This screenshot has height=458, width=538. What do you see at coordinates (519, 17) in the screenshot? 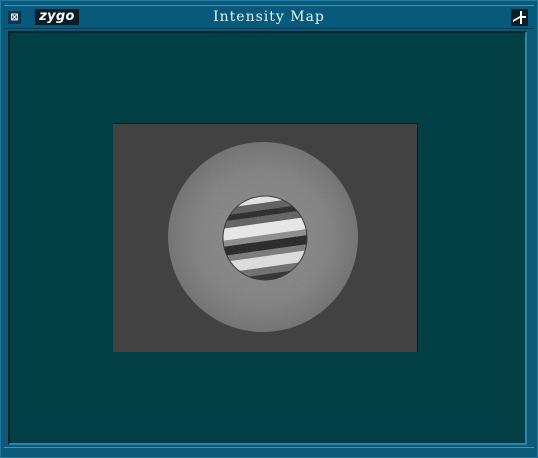
I see `pin-icon` at bounding box center [519, 17].